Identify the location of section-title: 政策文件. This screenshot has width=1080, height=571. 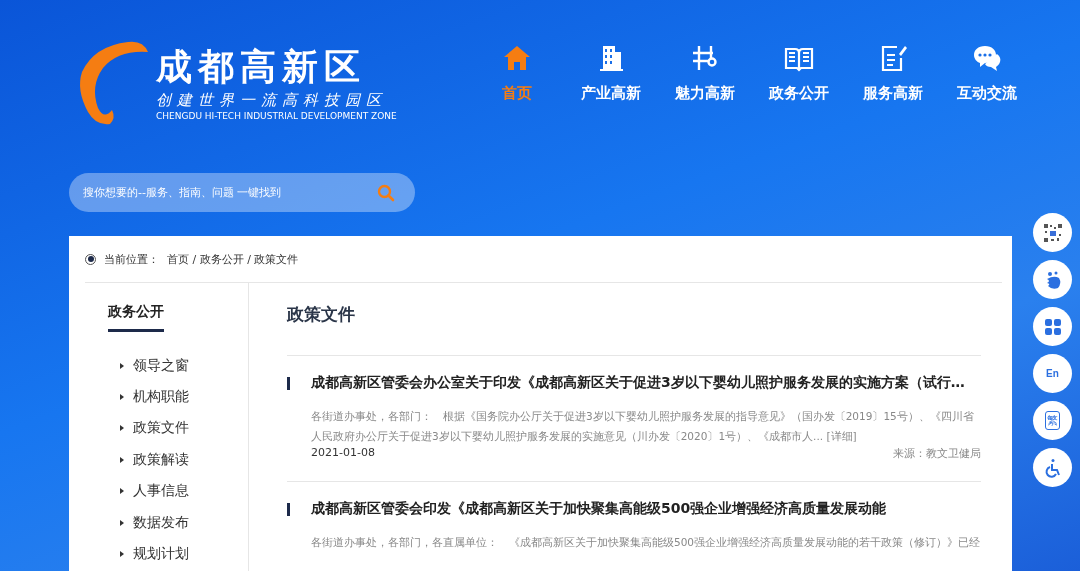
(634, 329).